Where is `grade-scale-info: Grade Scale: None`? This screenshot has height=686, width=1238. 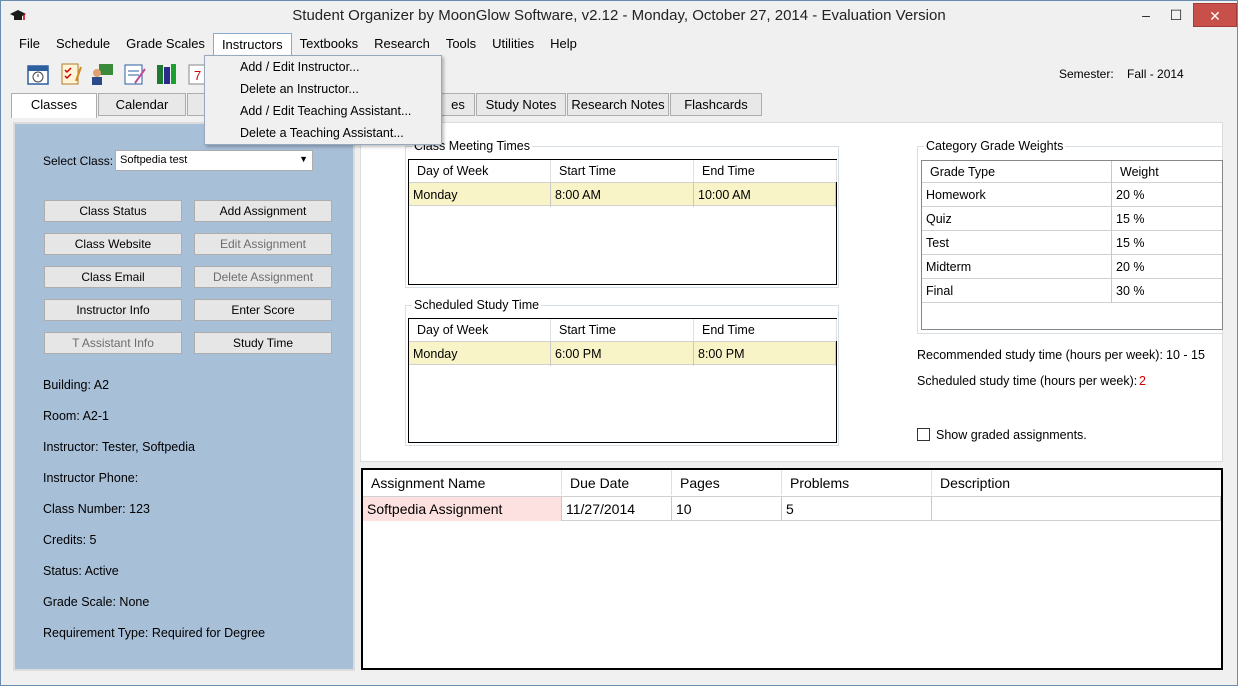
grade-scale-info: Grade Scale: None is located at coordinates (96, 602).